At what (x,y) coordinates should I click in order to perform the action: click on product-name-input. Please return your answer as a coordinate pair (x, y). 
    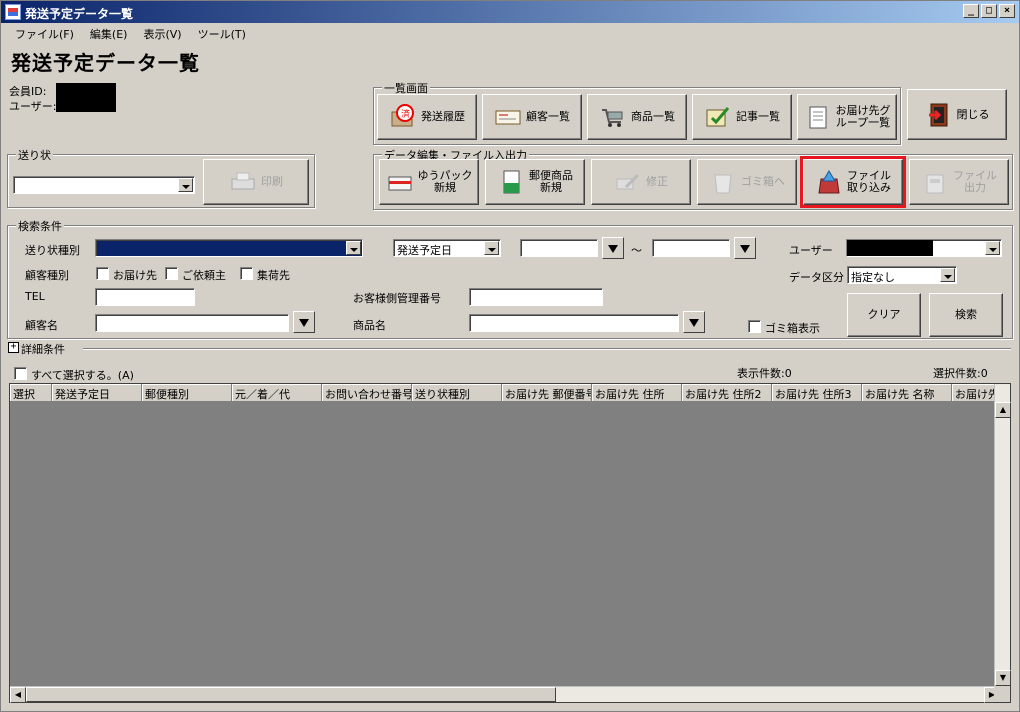
    Looking at the image, I should click on (574, 323).